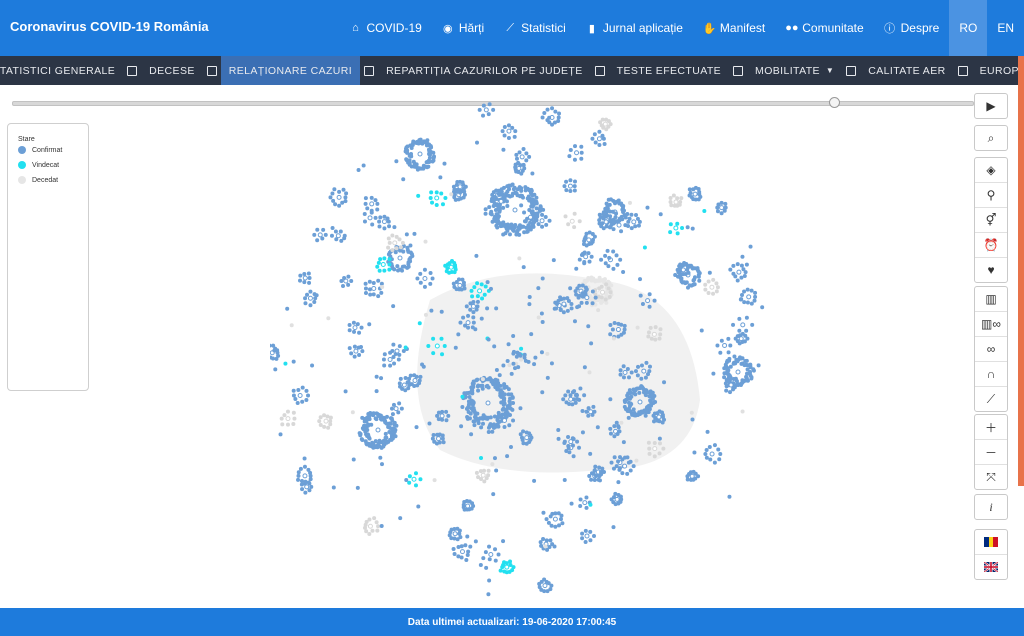  I want to click on nav-covid: ⌂ COVID-19, so click(385, 28).